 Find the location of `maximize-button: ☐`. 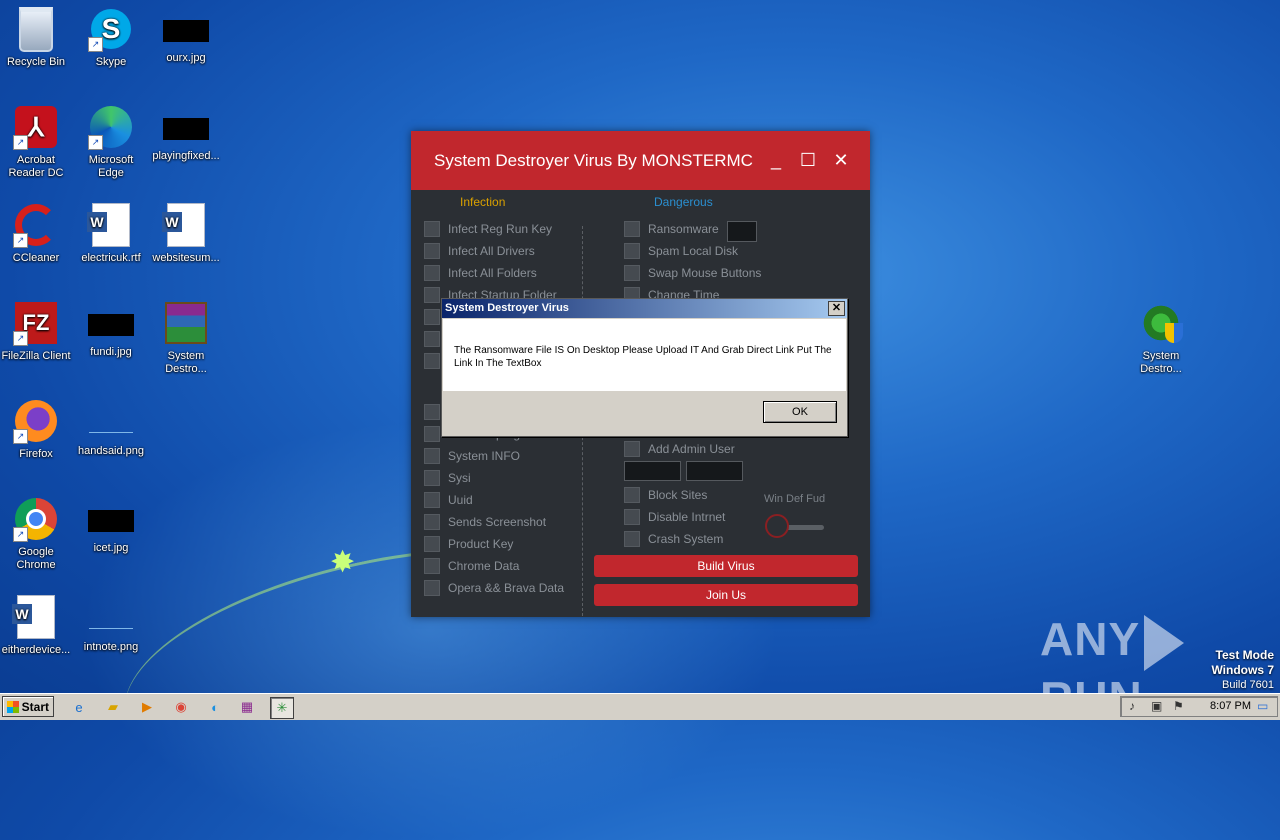

maximize-button: ☐ is located at coordinates (808, 160).